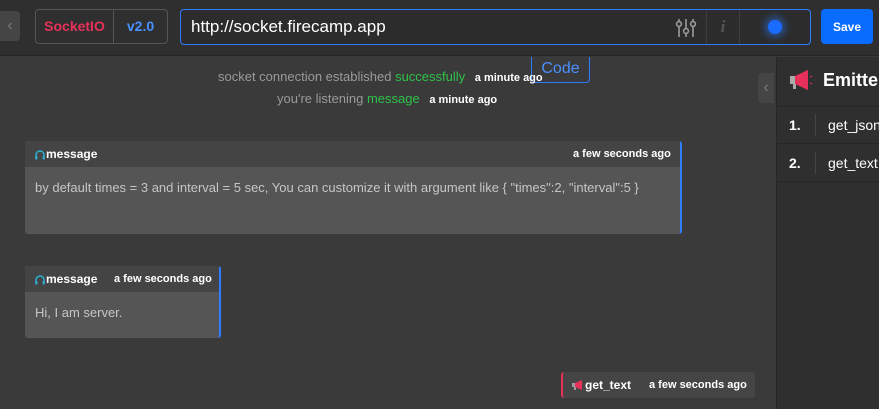  What do you see at coordinates (795, 163) in the screenshot?
I see `emitter-item-number: 2.` at bounding box center [795, 163].